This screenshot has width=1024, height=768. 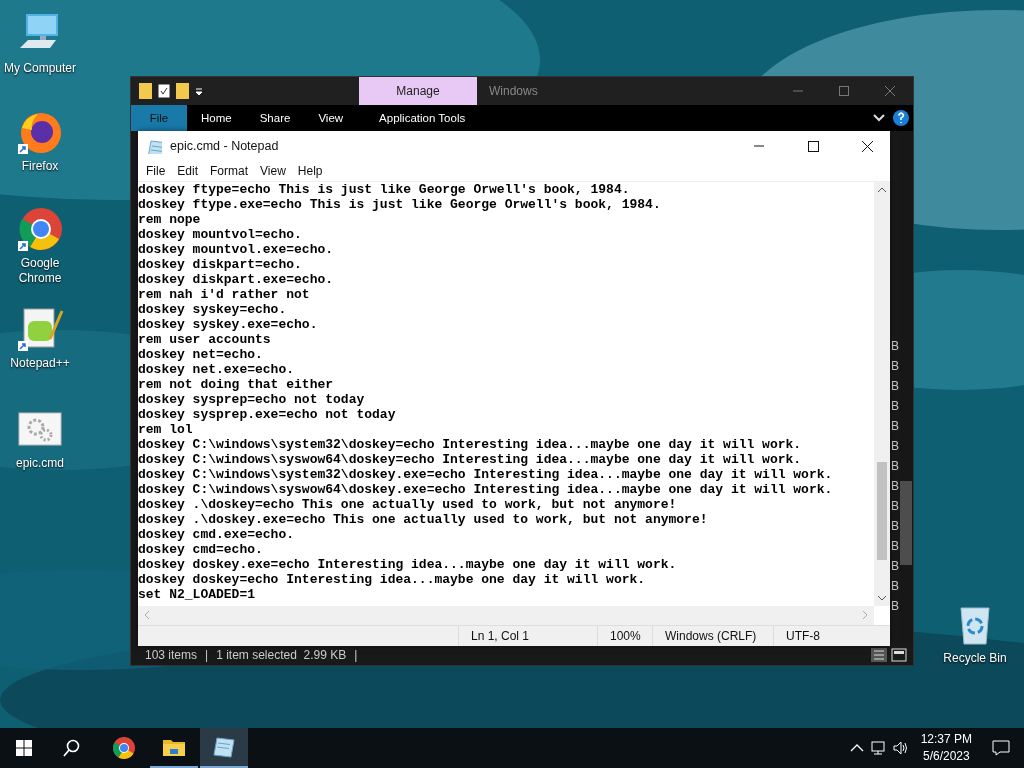 What do you see at coordinates (156, 171) in the screenshot?
I see `menu-item: File` at bounding box center [156, 171].